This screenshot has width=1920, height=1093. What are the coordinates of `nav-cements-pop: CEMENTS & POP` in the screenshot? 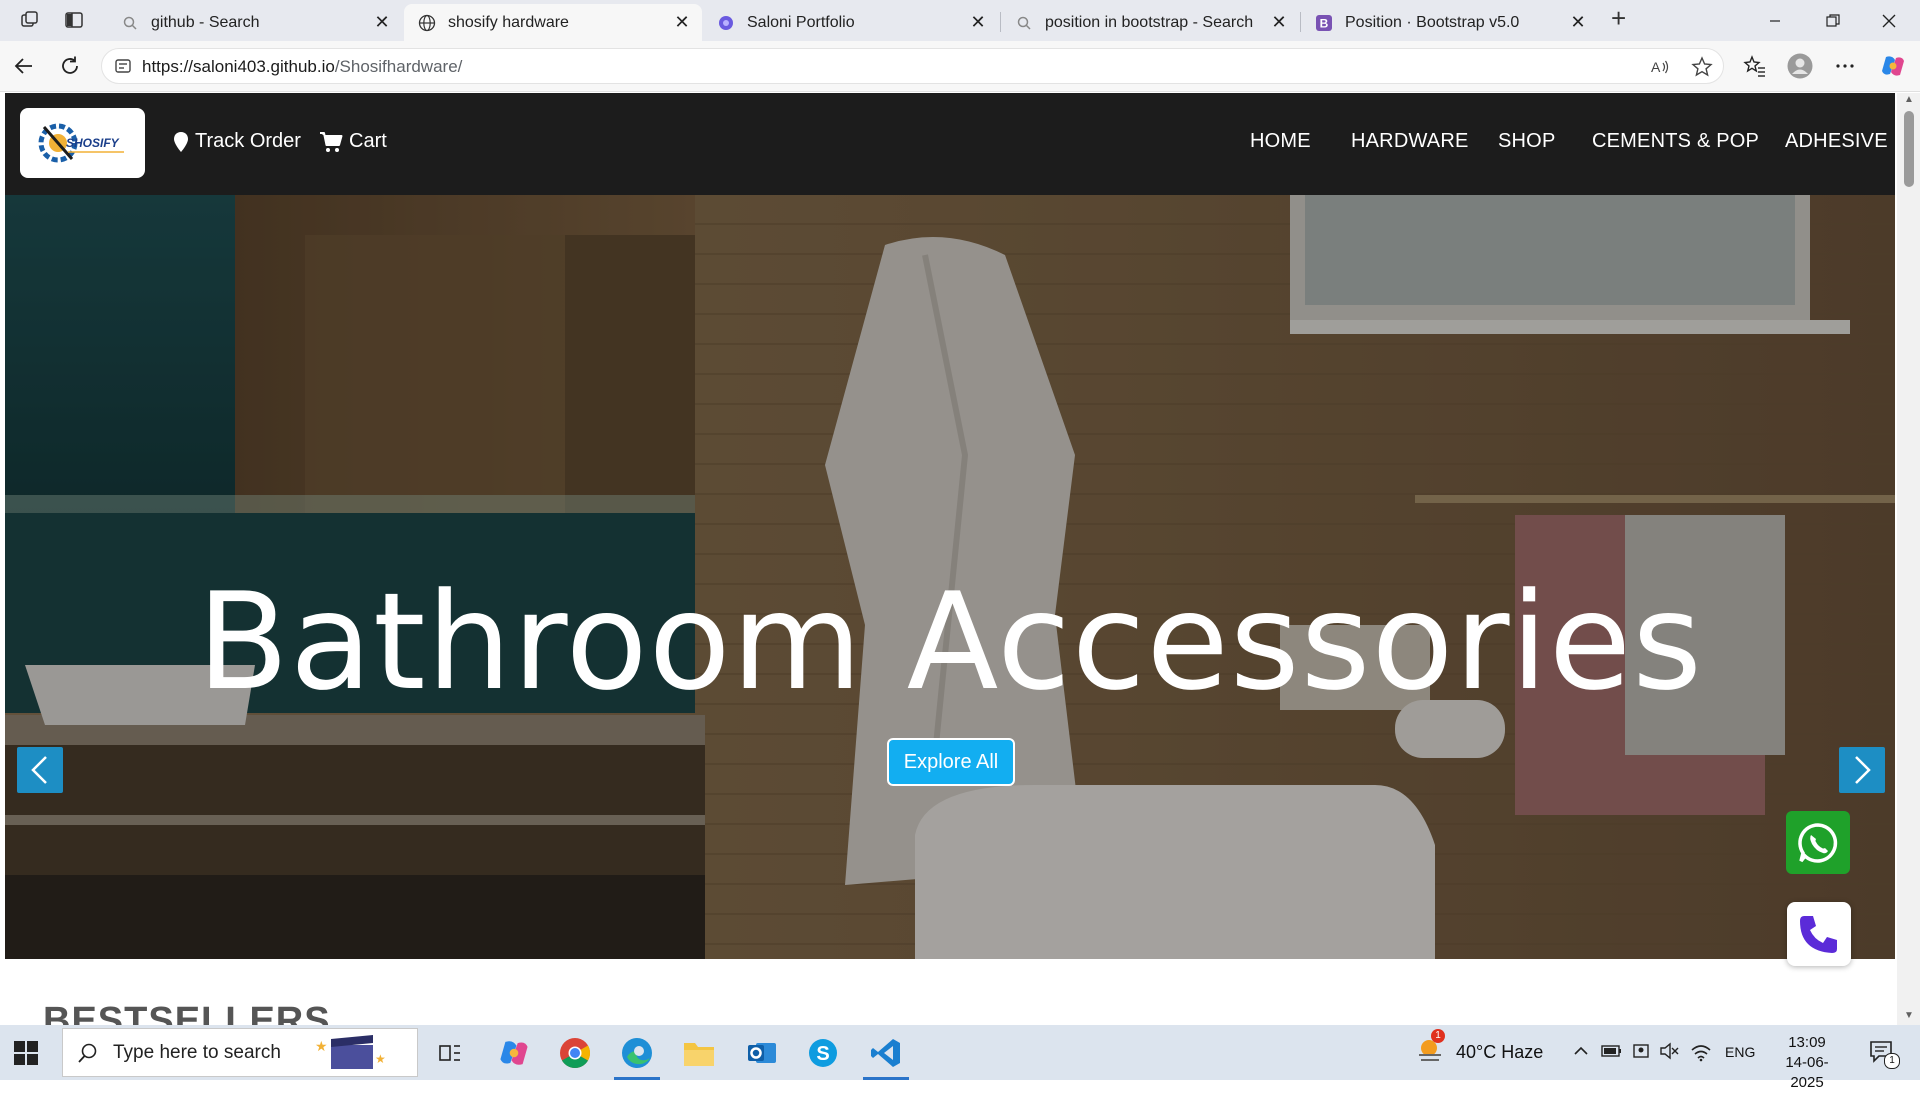 It's located at (1675, 141).